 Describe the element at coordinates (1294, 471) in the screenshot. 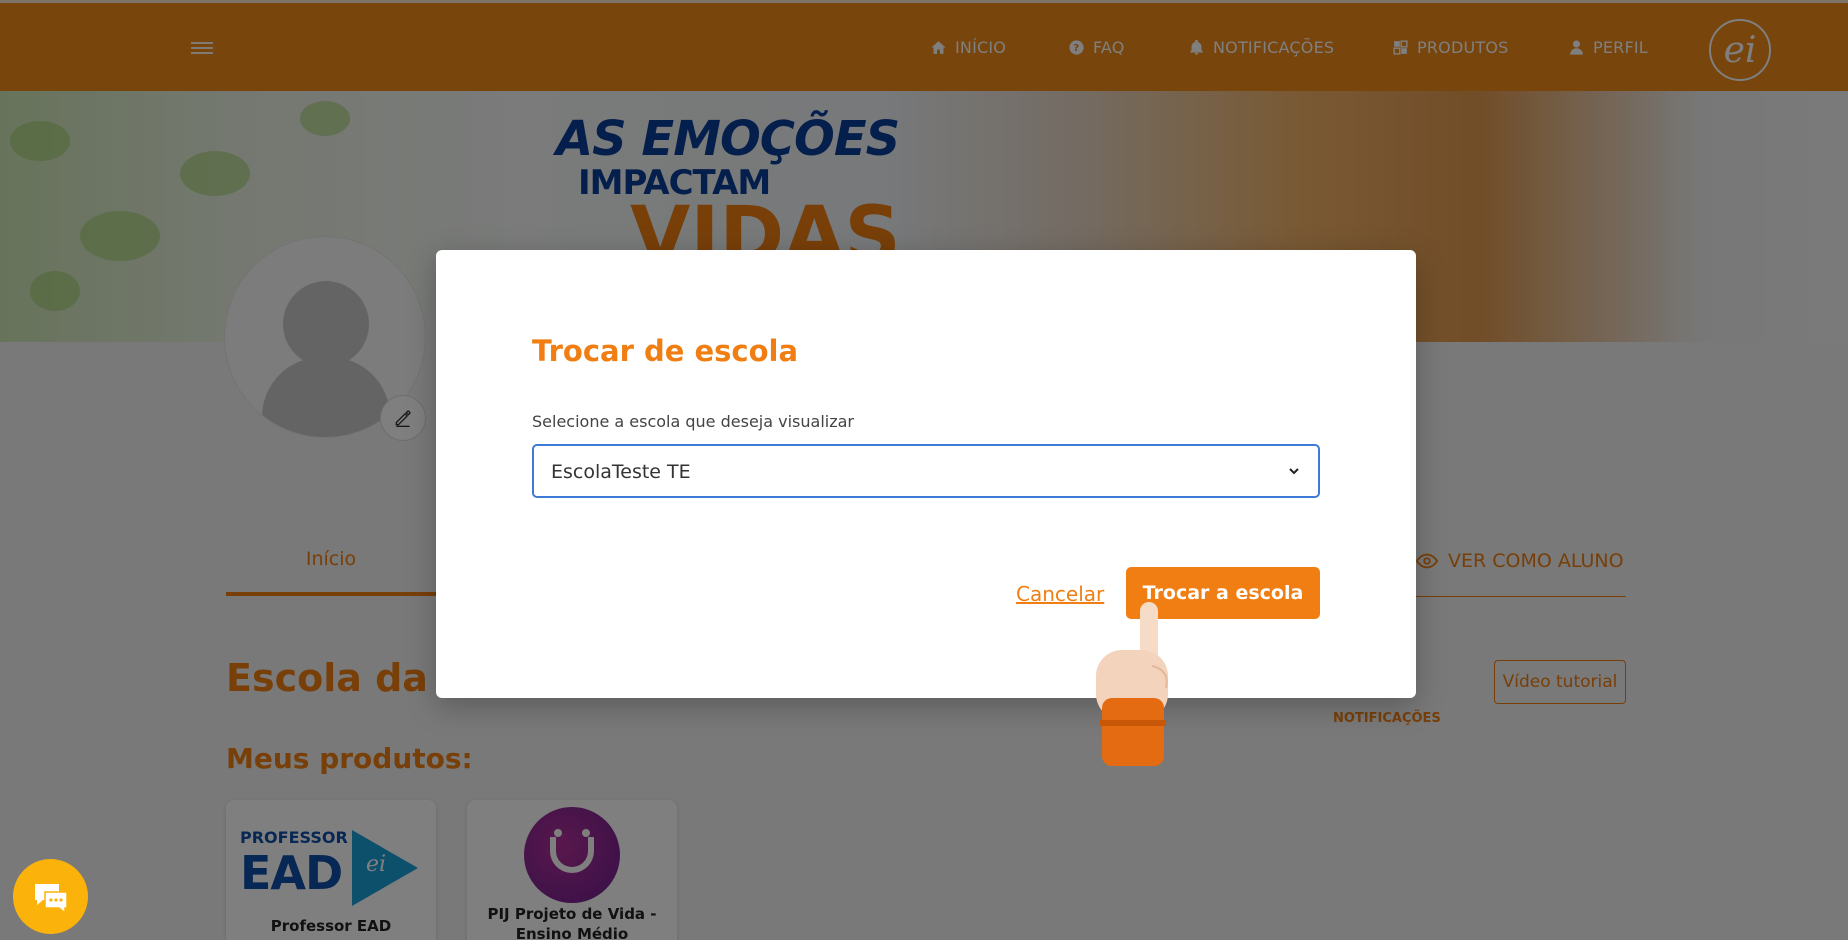

I see `chevron-down-icon` at that location.